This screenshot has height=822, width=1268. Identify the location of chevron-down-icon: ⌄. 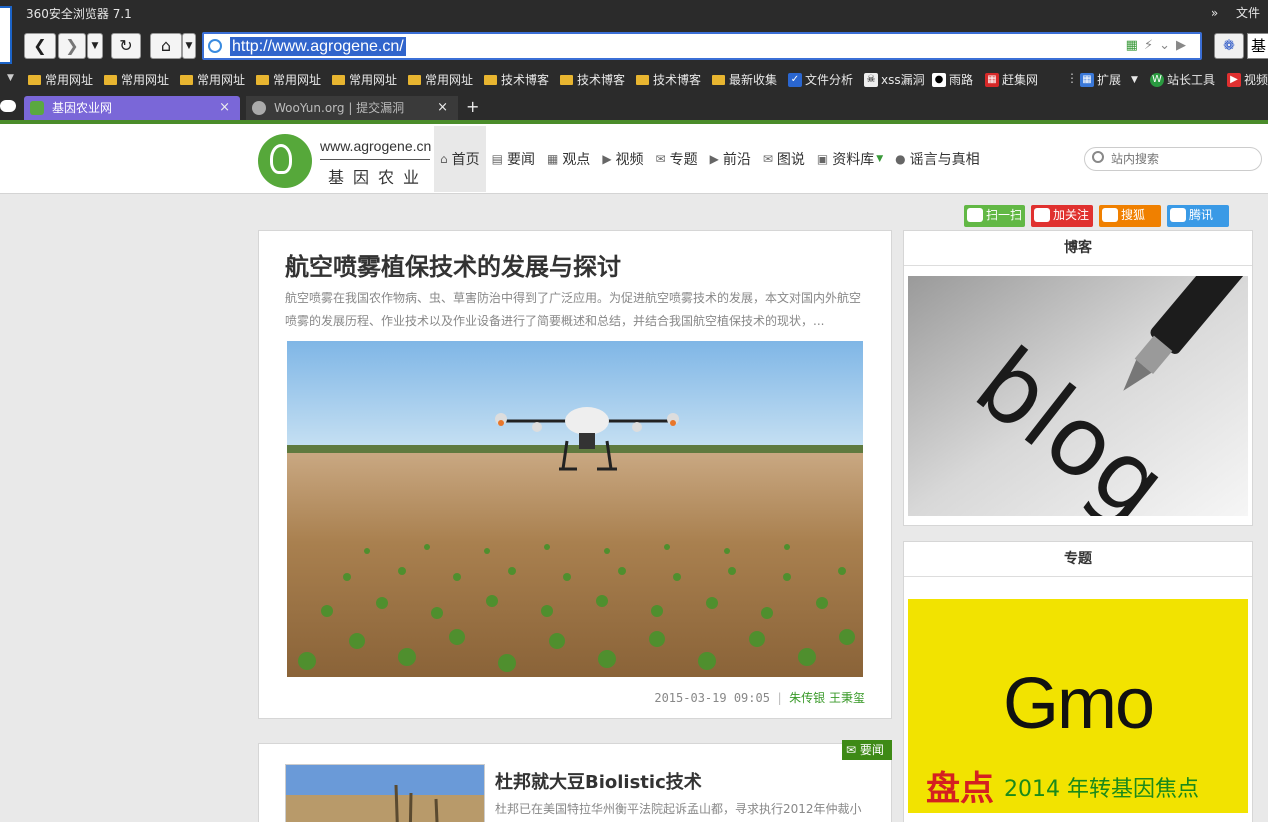
(1167, 45).